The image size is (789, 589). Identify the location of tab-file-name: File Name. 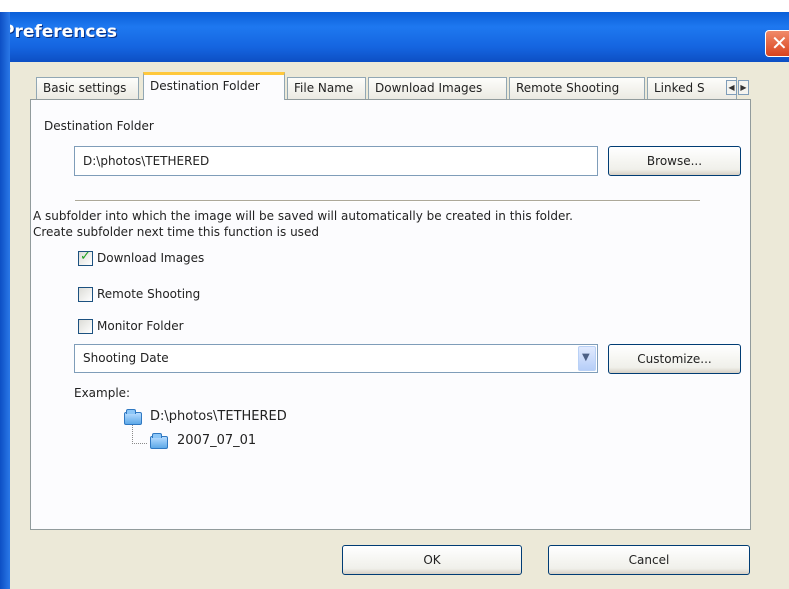
(326, 88).